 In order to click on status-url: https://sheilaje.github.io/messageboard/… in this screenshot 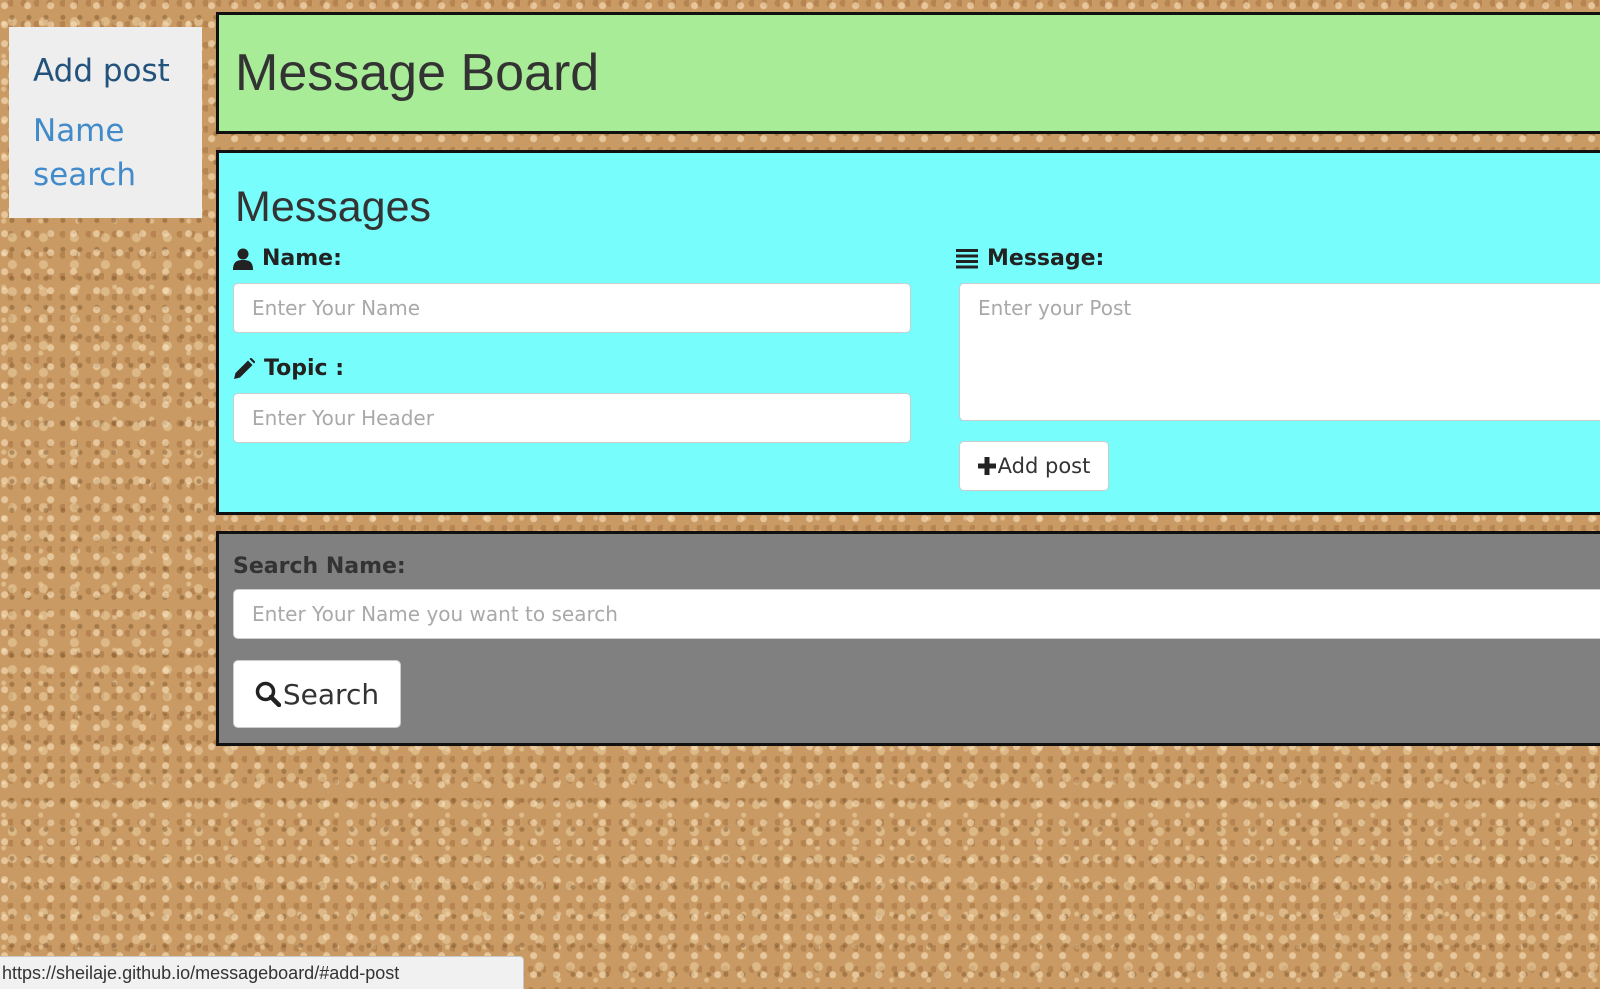, I will do `click(201, 973)`.